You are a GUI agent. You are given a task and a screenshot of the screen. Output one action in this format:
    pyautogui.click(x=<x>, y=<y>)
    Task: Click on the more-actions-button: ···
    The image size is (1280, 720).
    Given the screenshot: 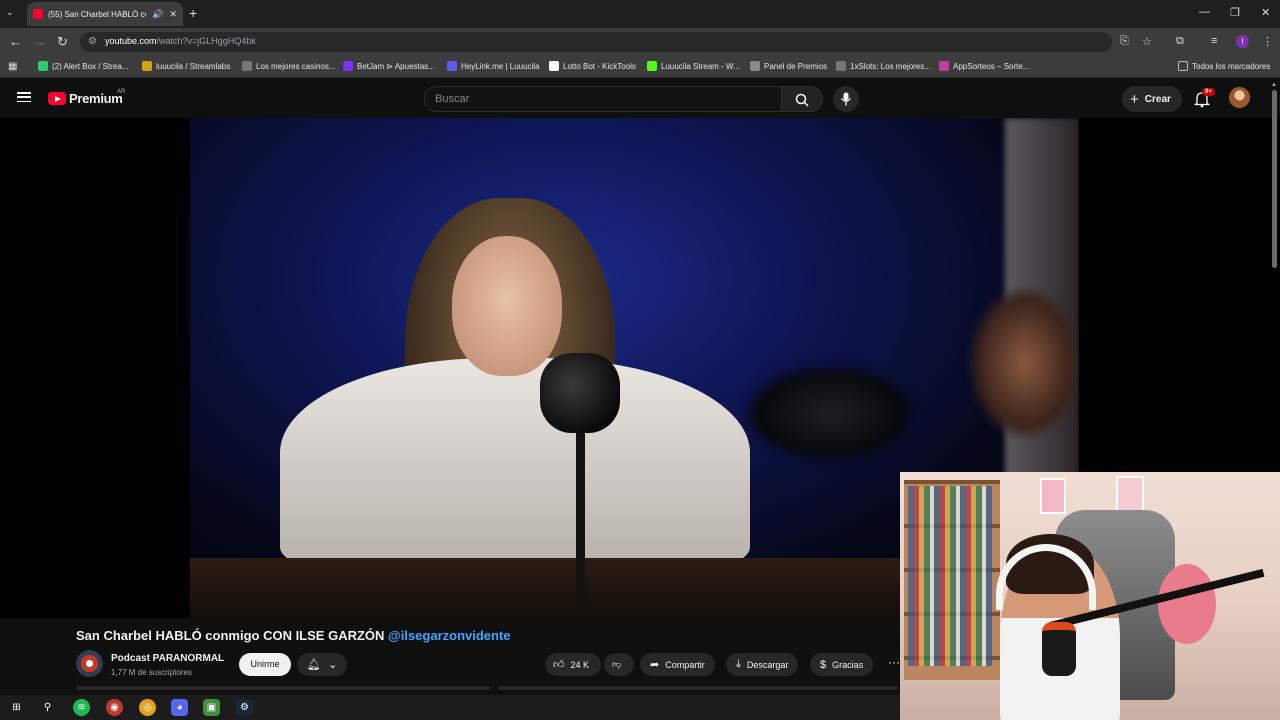 What is the action you would take?
    pyautogui.click(x=894, y=662)
    